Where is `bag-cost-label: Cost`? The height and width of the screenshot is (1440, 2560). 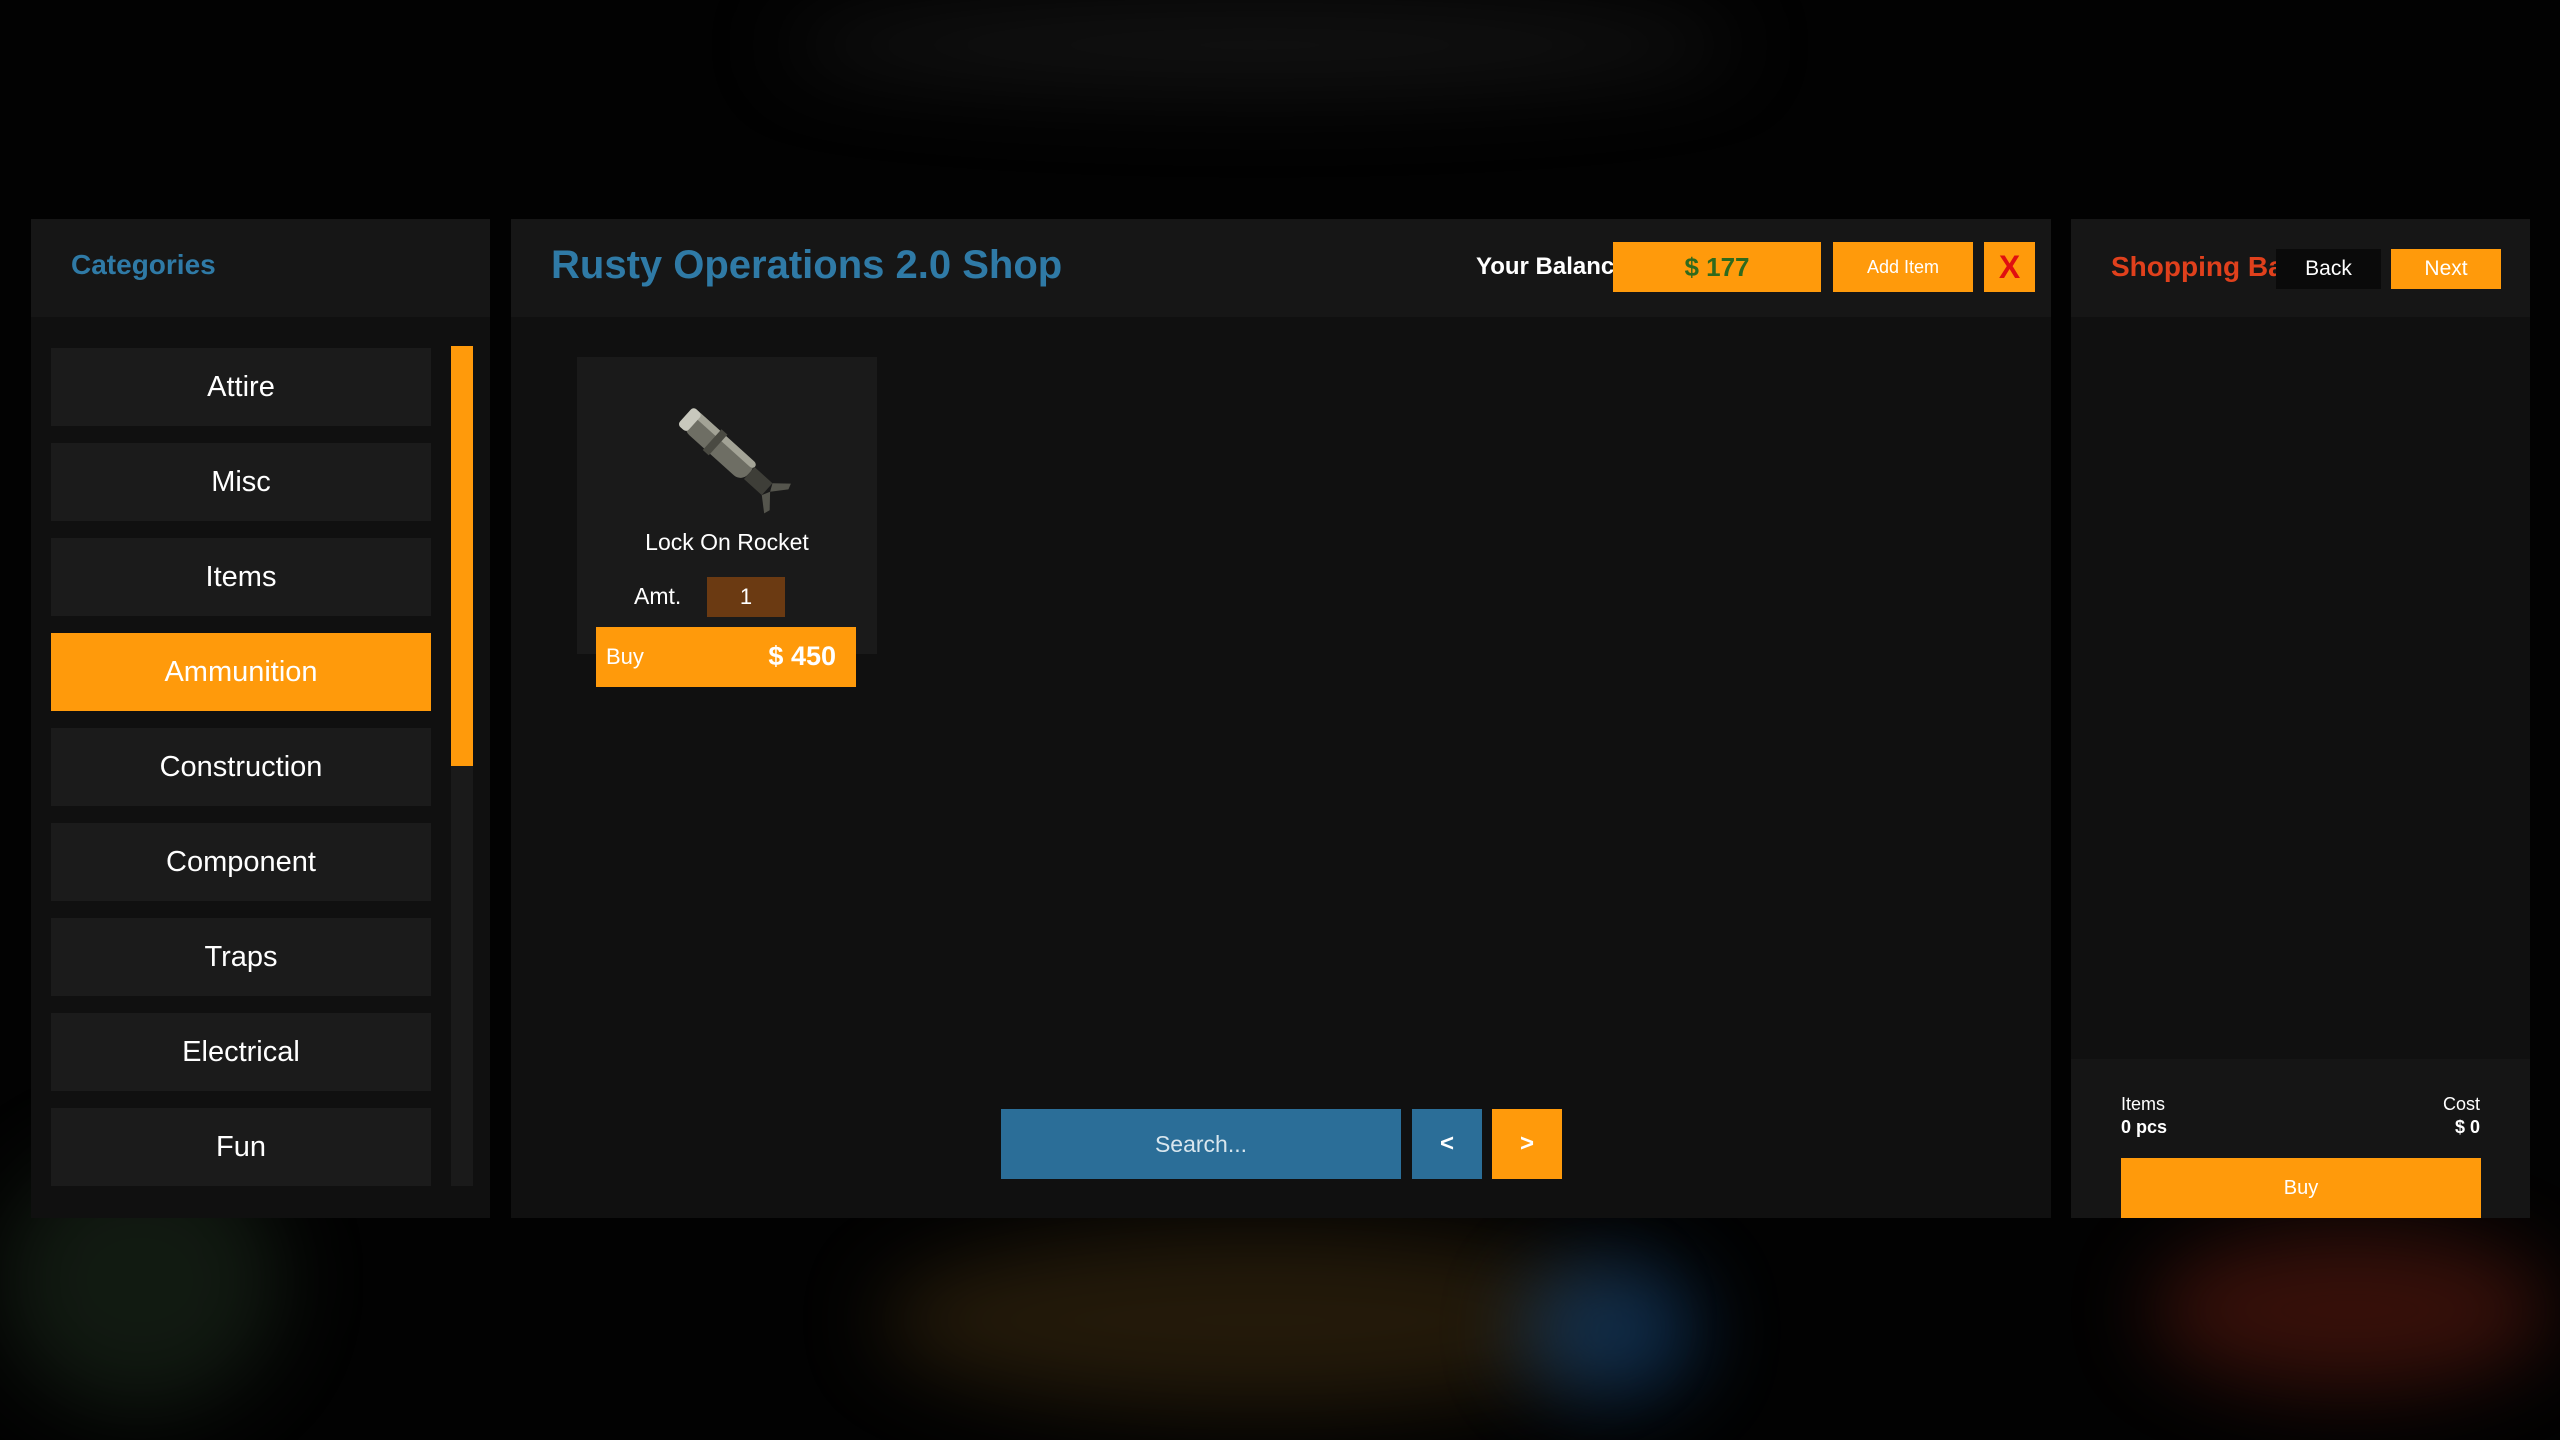
bag-cost-label: Cost is located at coordinates (2461, 1104).